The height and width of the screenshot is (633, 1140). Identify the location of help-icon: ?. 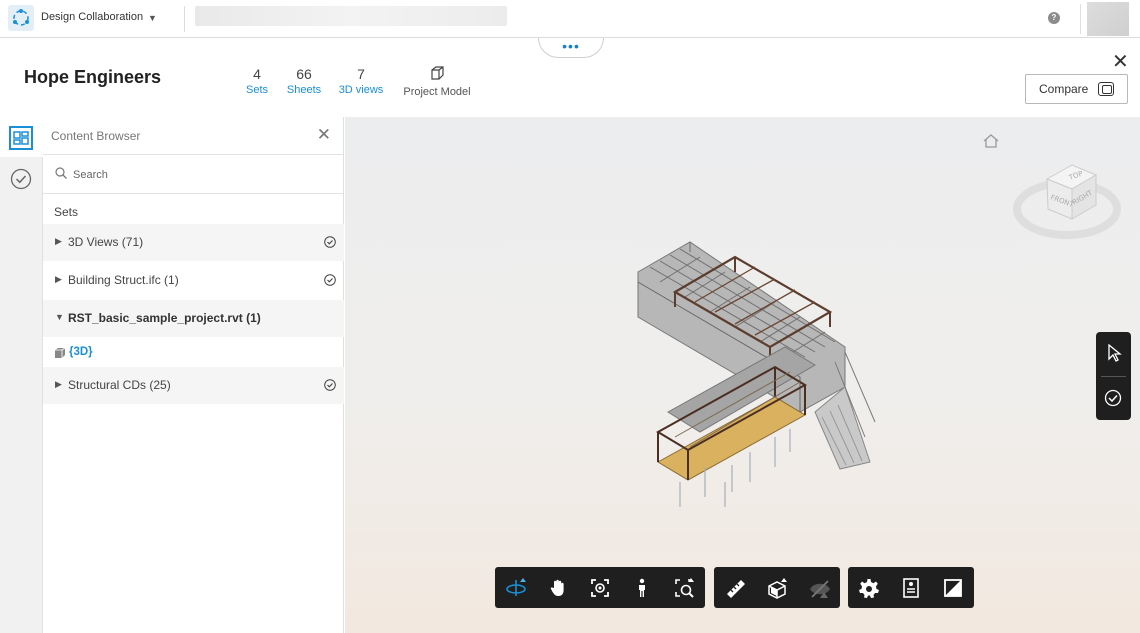
(1054, 18).